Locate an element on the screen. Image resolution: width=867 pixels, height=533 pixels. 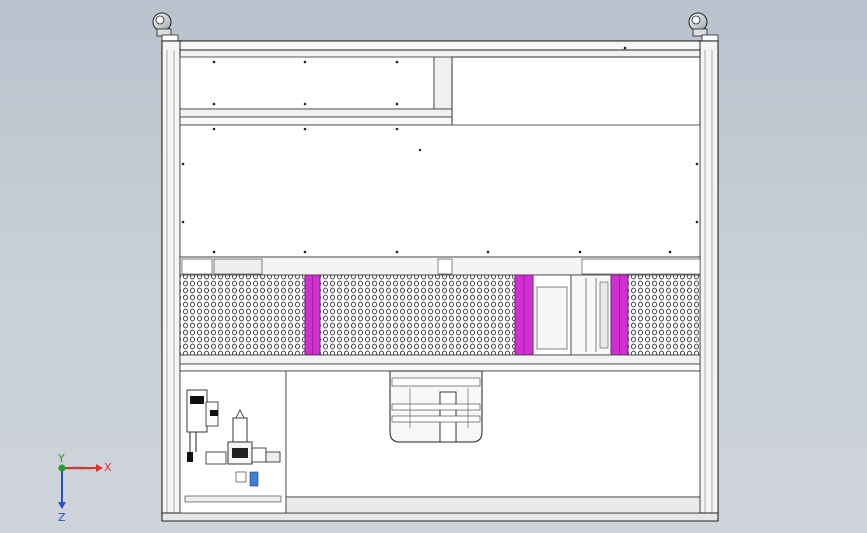
y-axis-dot is located at coordinates (62, 468).